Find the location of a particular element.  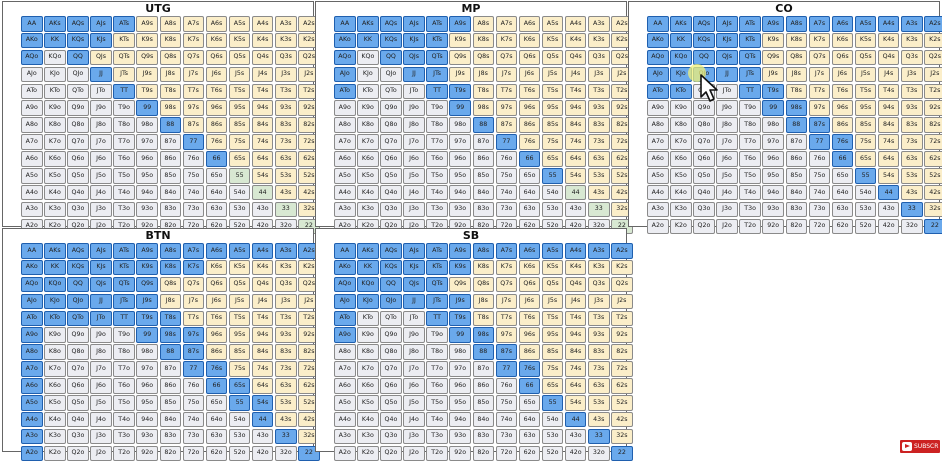

hand-cell-aa: AA is located at coordinates (345, 251).